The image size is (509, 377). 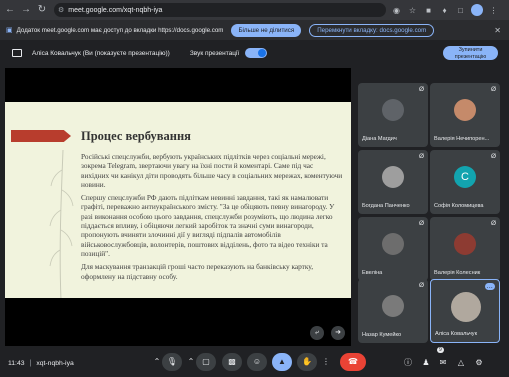 What do you see at coordinates (465, 177) in the screenshot?
I see `avatar: С` at bounding box center [465, 177].